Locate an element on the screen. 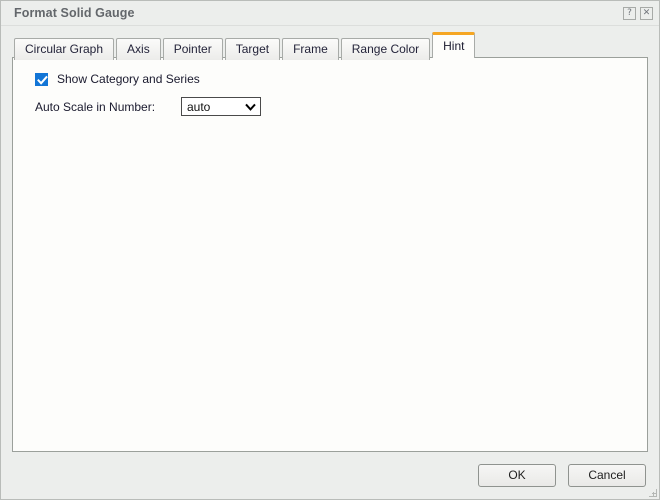  tab-pointer: Pointer is located at coordinates (192, 49).